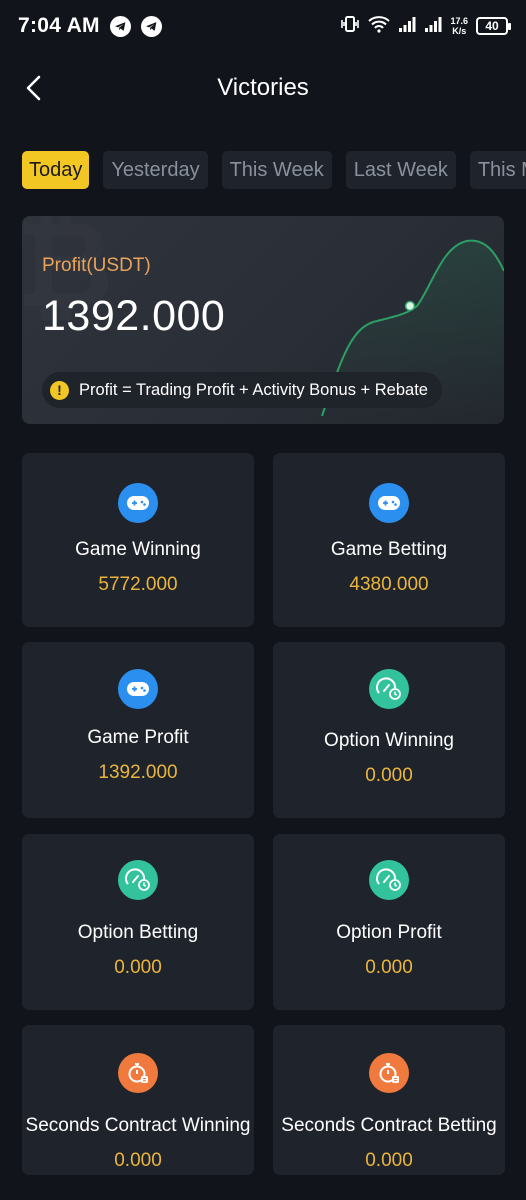  I want to click on stat-value: 5772.000, so click(138, 584).